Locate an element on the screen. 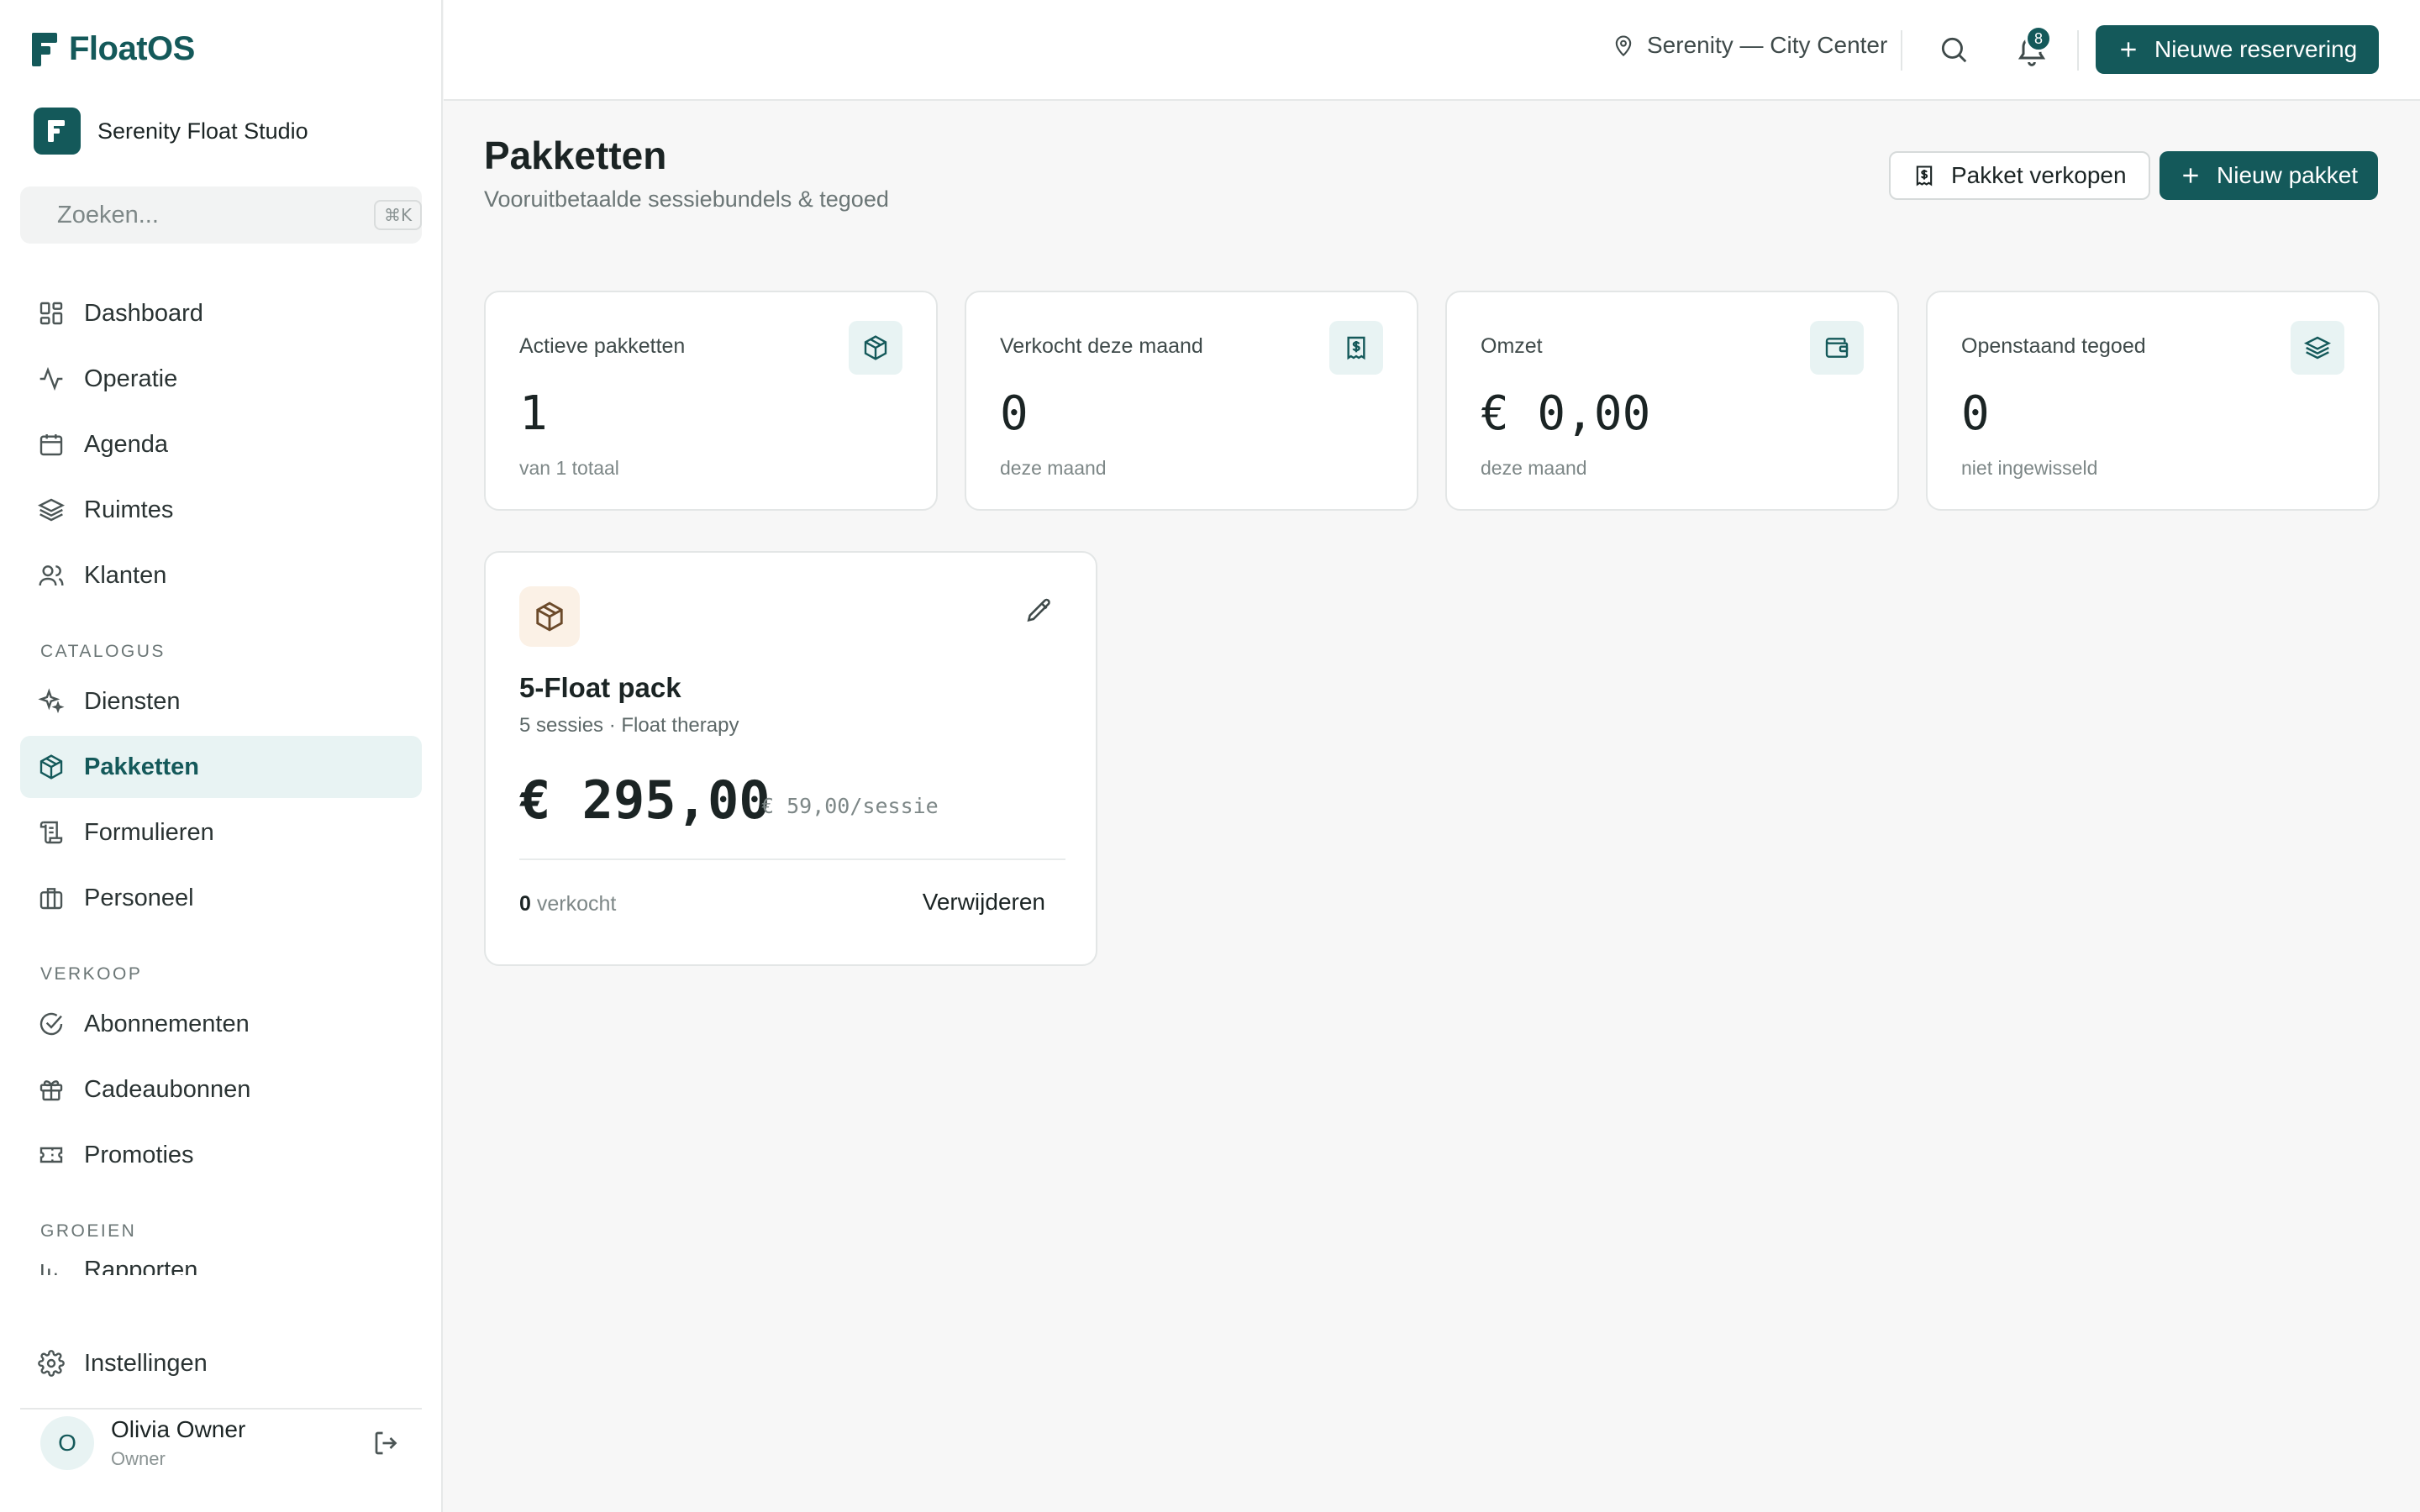 The image size is (2420, 1512). sidebar-item-dashboard: Dashboard is located at coordinates (221, 313).